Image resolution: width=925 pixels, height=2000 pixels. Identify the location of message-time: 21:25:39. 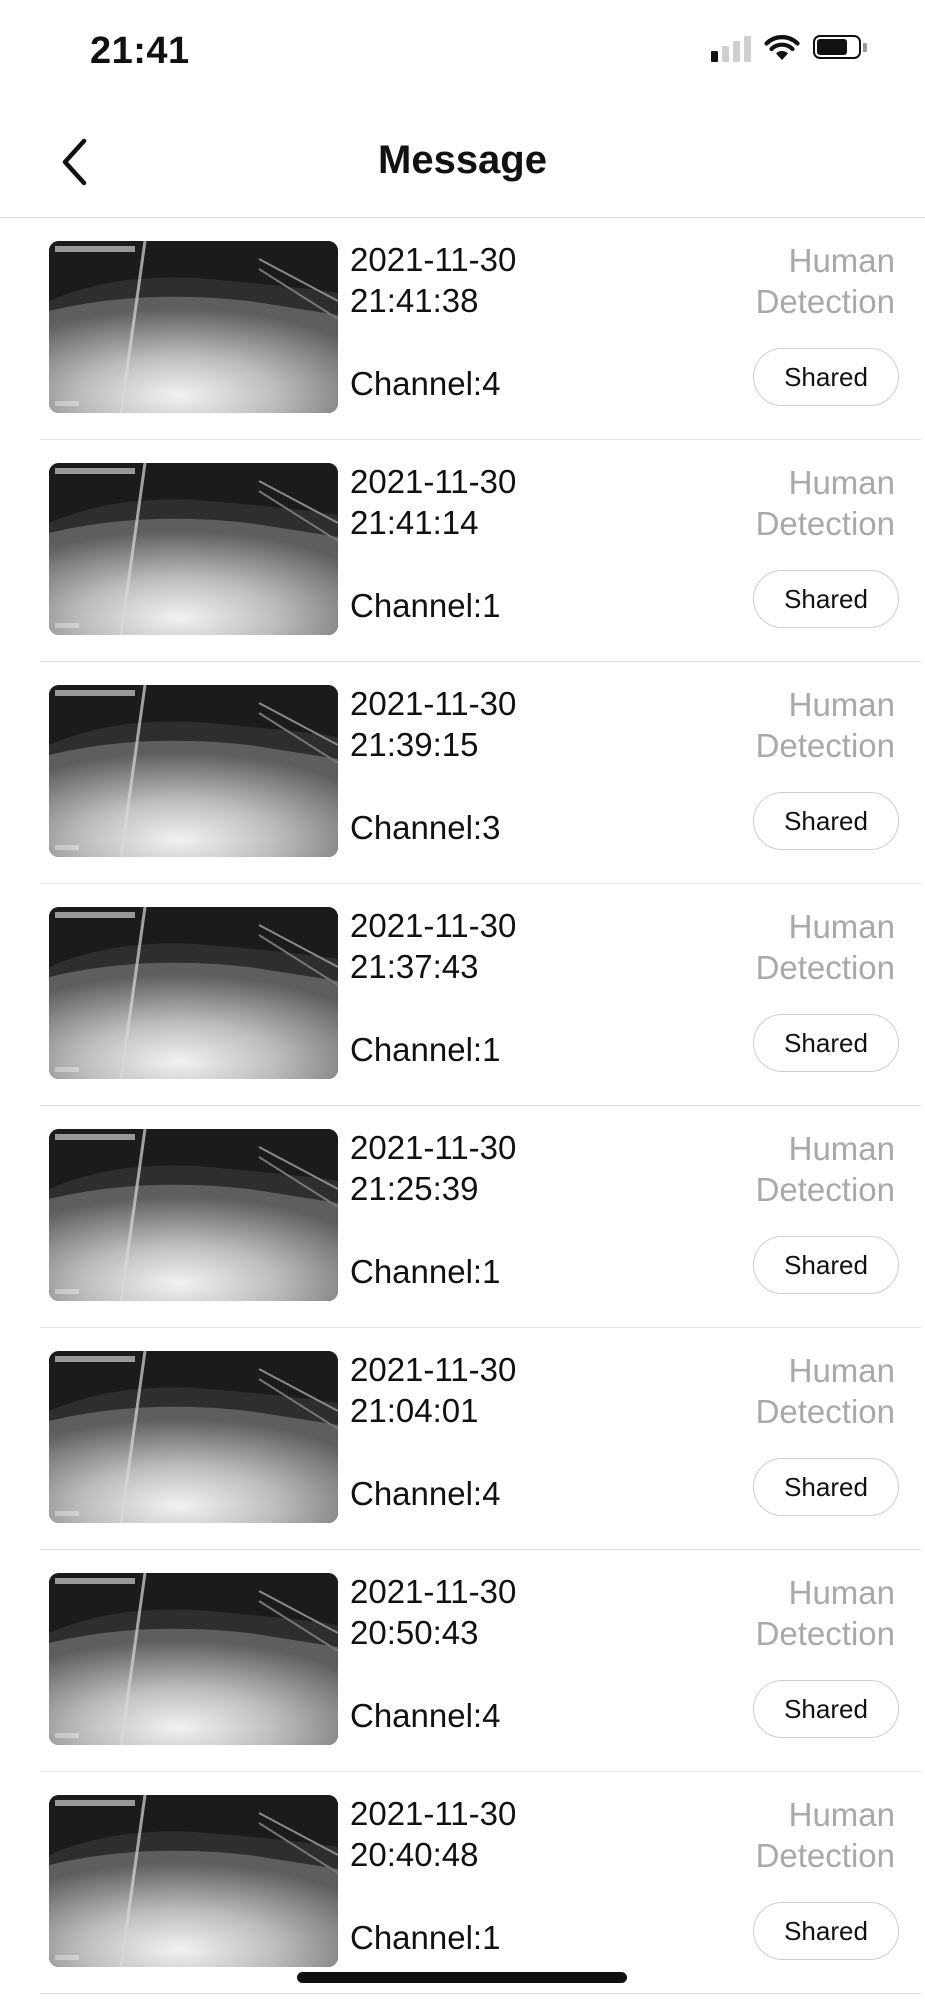
(414, 1188).